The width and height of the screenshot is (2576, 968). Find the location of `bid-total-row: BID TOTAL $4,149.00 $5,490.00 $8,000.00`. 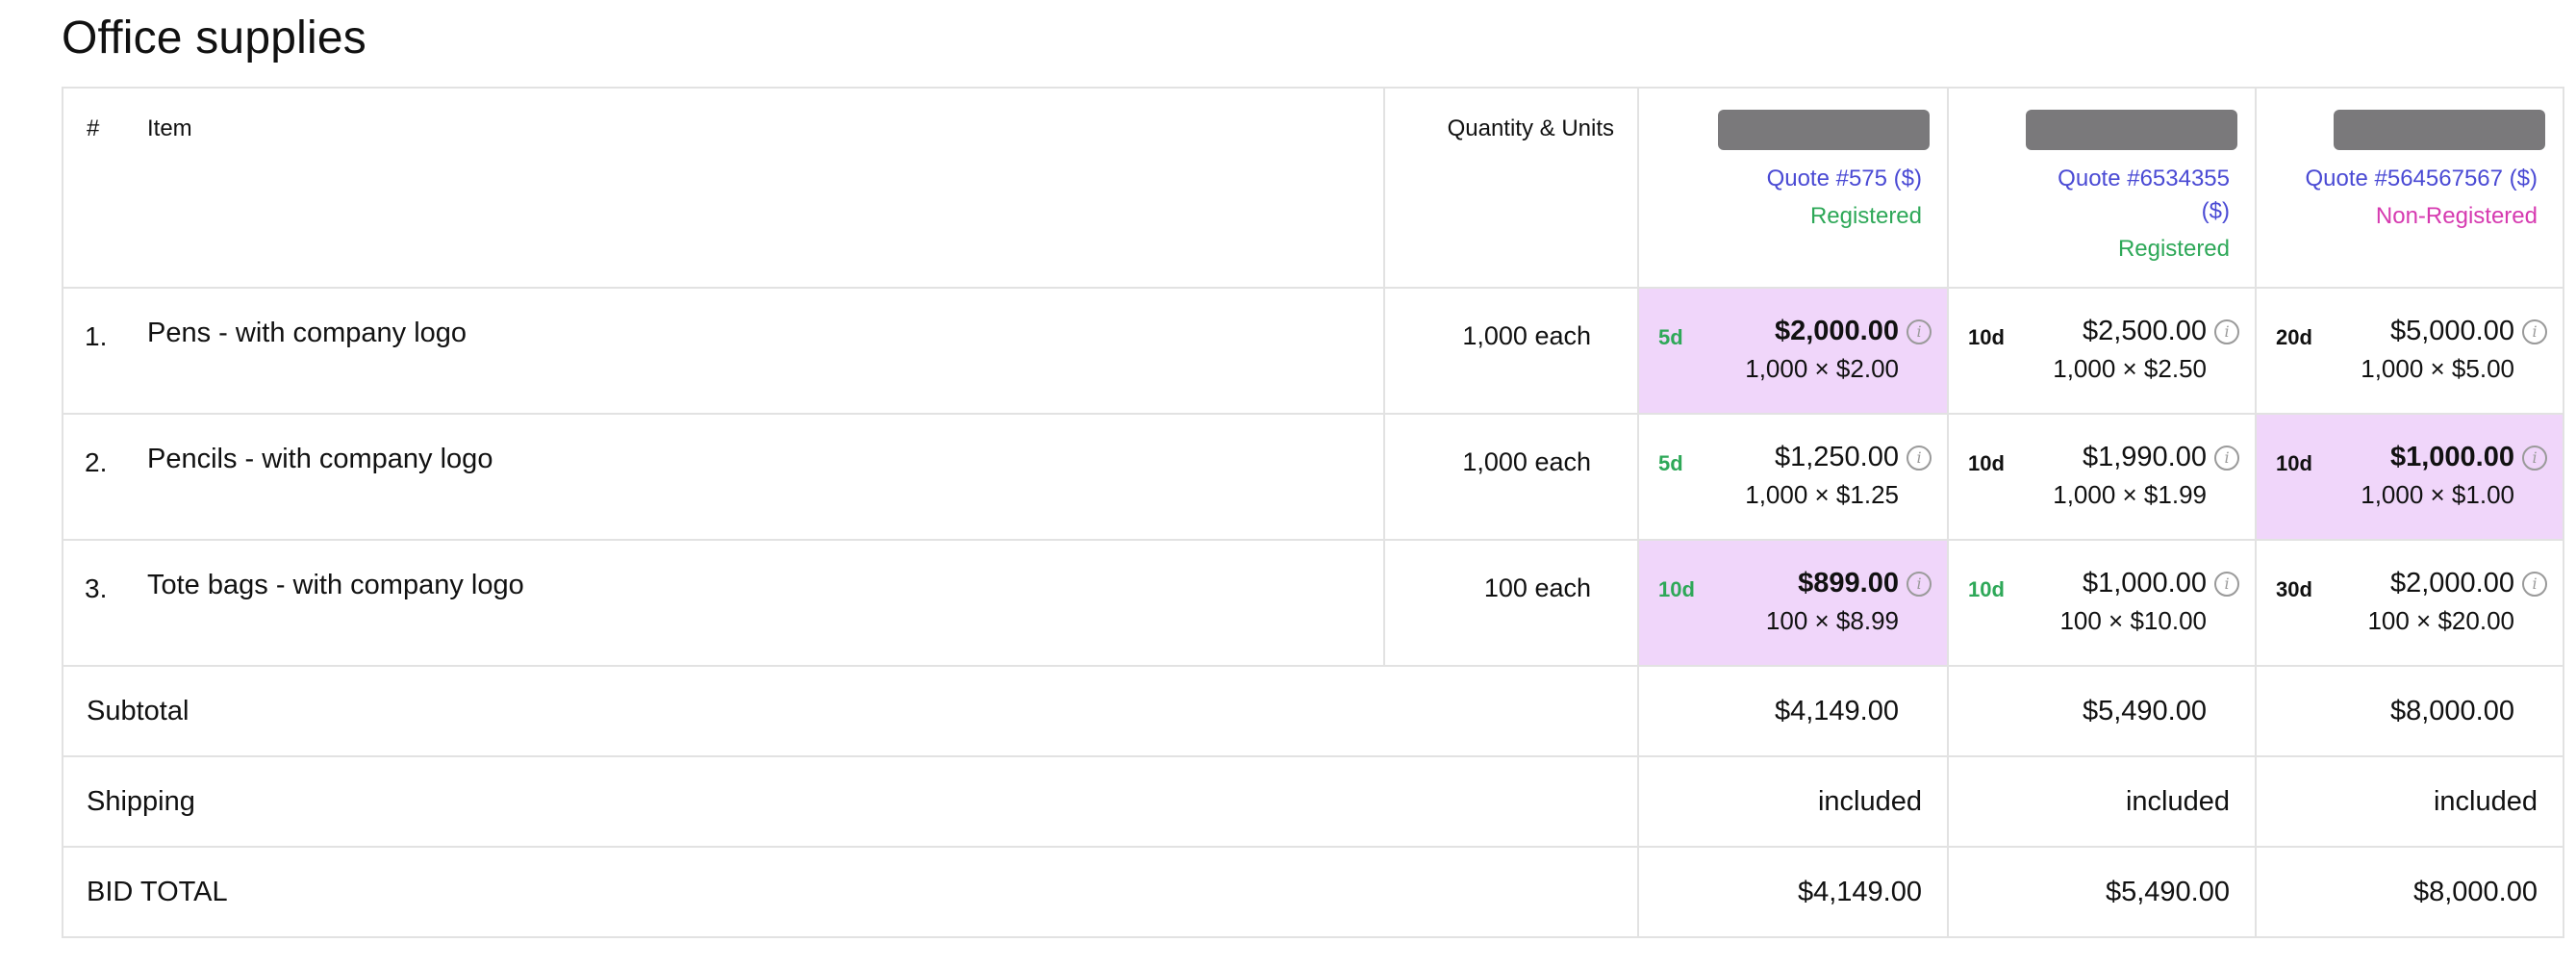

bid-total-row: BID TOTAL $4,149.00 $5,490.00 $8,000.00 is located at coordinates (1313, 892).